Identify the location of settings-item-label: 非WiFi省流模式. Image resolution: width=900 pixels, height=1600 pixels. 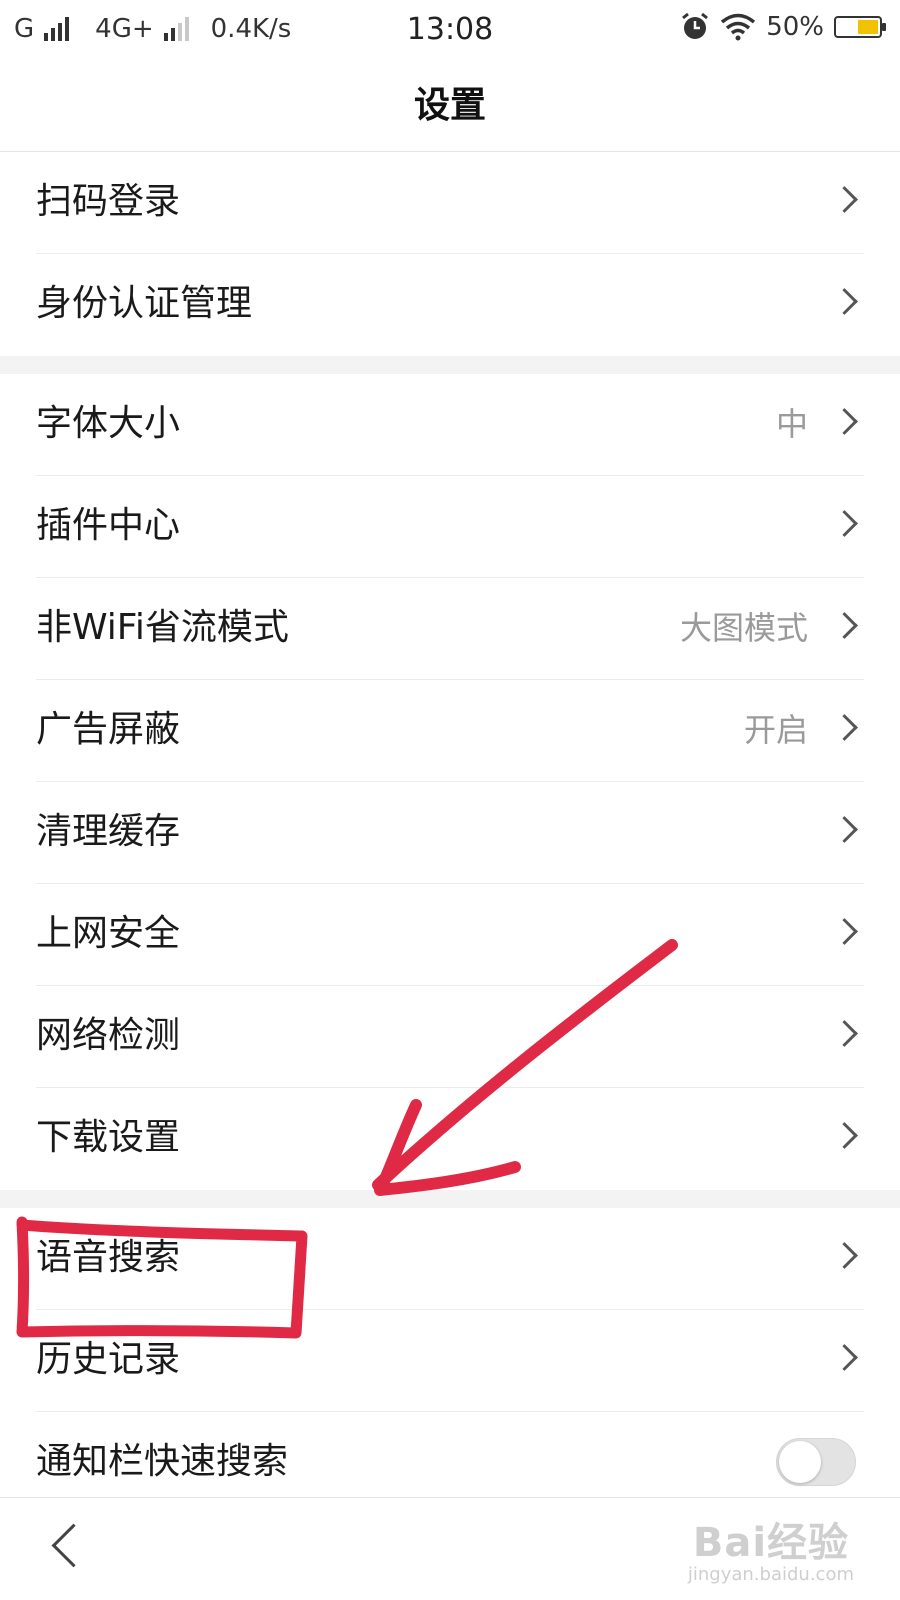
(162, 627).